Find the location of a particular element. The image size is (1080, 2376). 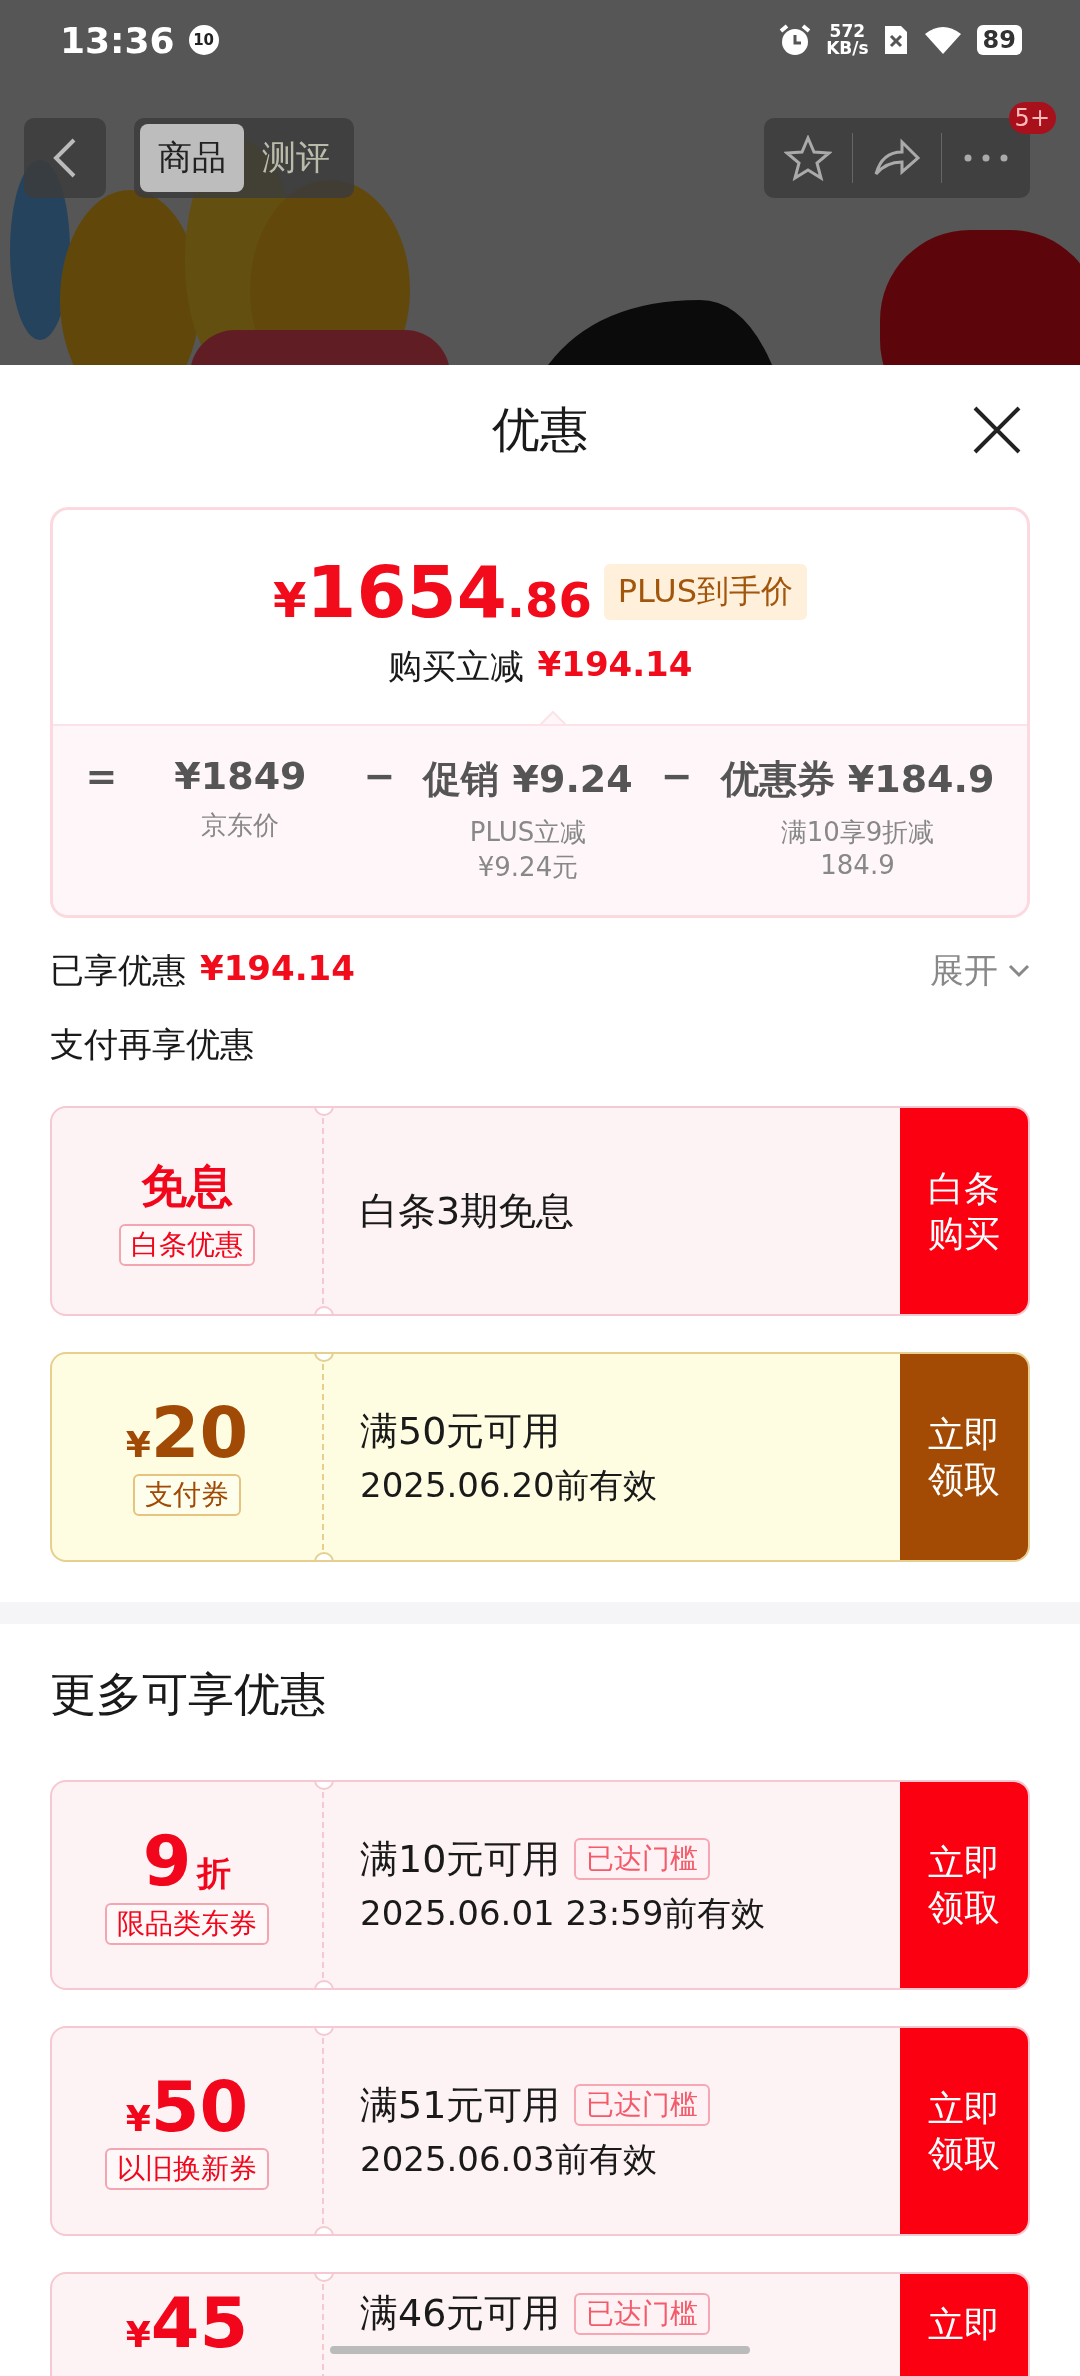

coupon-condition: 满46元可用 is located at coordinates (460, 2313).